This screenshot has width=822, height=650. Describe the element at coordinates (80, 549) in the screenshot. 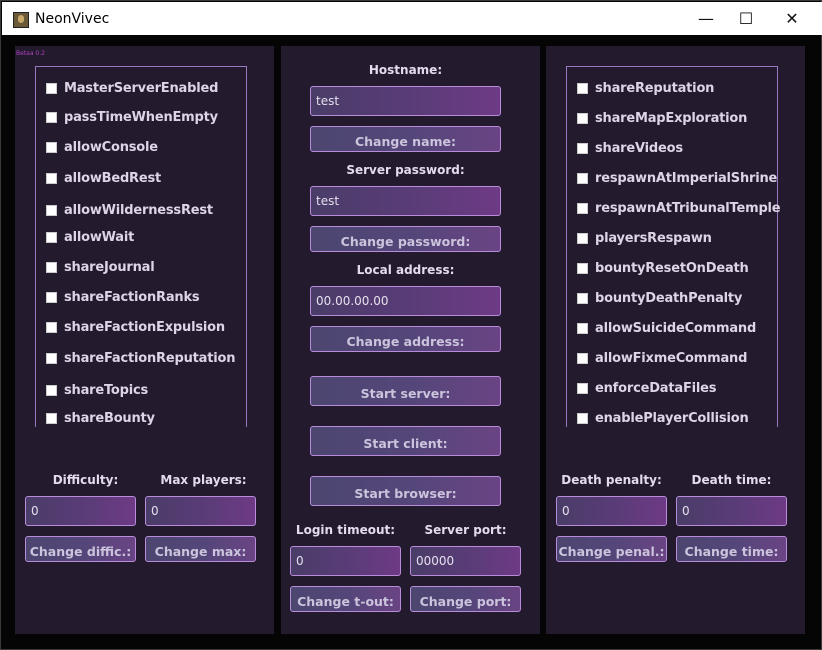

I see `change-difficulty-button: Change diffic.:` at that location.